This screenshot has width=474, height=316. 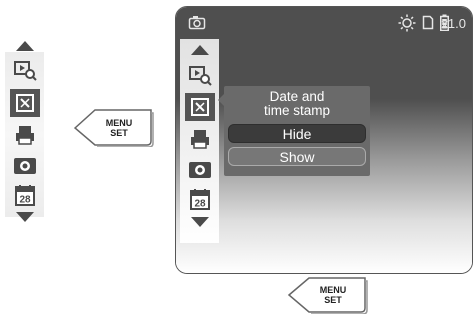 I want to click on screen-menu-item-playback-zoom, so click(x=200, y=75).